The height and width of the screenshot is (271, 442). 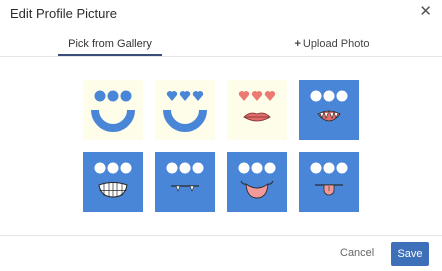 What do you see at coordinates (410, 254) in the screenshot?
I see `save-button: Save` at bounding box center [410, 254].